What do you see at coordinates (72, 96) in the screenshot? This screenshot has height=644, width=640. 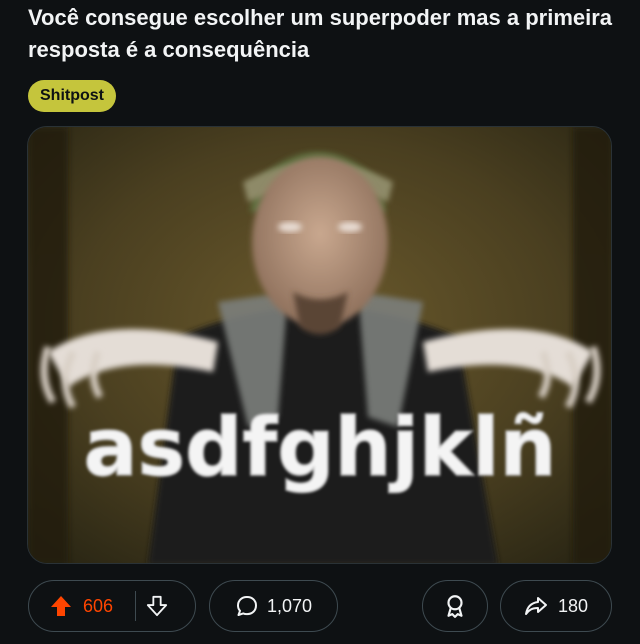 I see `flair-badge: Shitpost` at bounding box center [72, 96].